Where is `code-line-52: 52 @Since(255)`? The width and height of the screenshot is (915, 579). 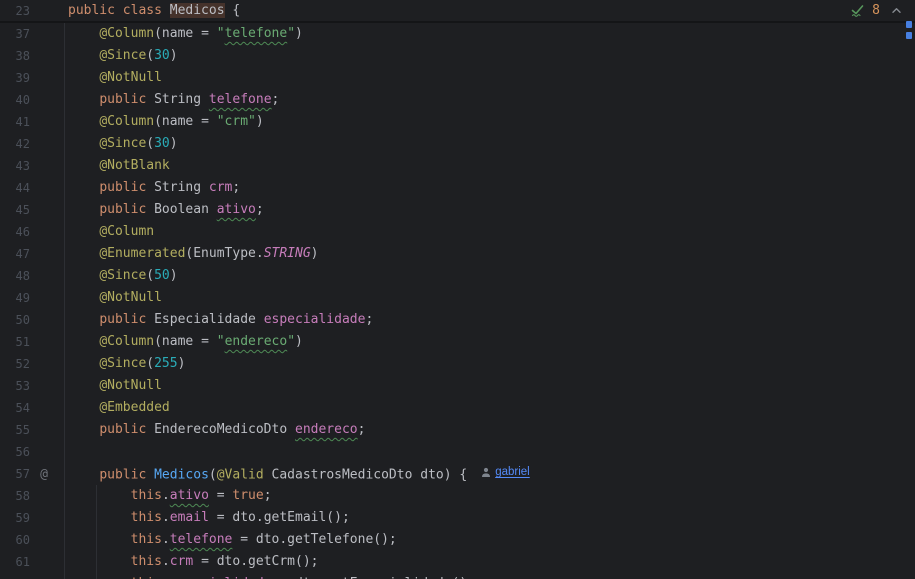 code-line-52: 52 @Since(255) is located at coordinates (457, 364).